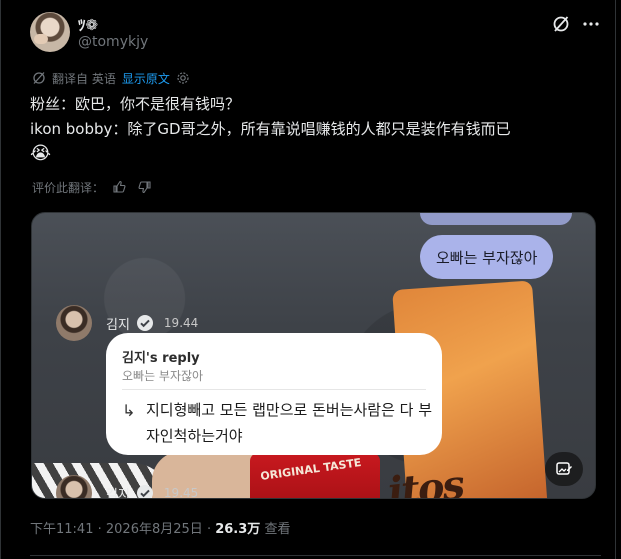 This screenshot has width=621, height=559. What do you see at coordinates (135, 104) in the screenshot?
I see `tweet-line-1: 粉丝：欧巴，你不是很有钱吗？` at bounding box center [135, 104].